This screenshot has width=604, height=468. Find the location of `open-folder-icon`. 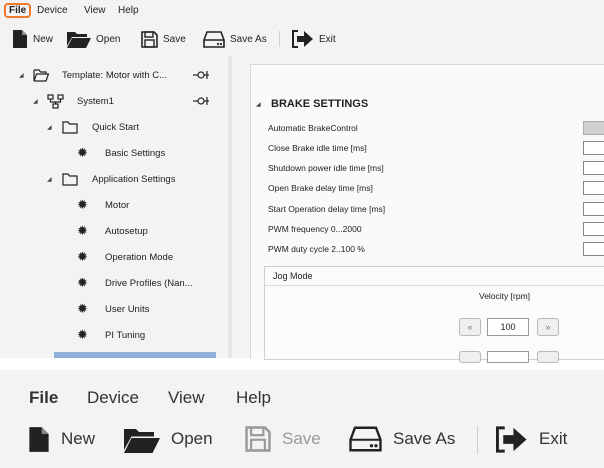

open-folder-icon is located at coordinates (142, 440).